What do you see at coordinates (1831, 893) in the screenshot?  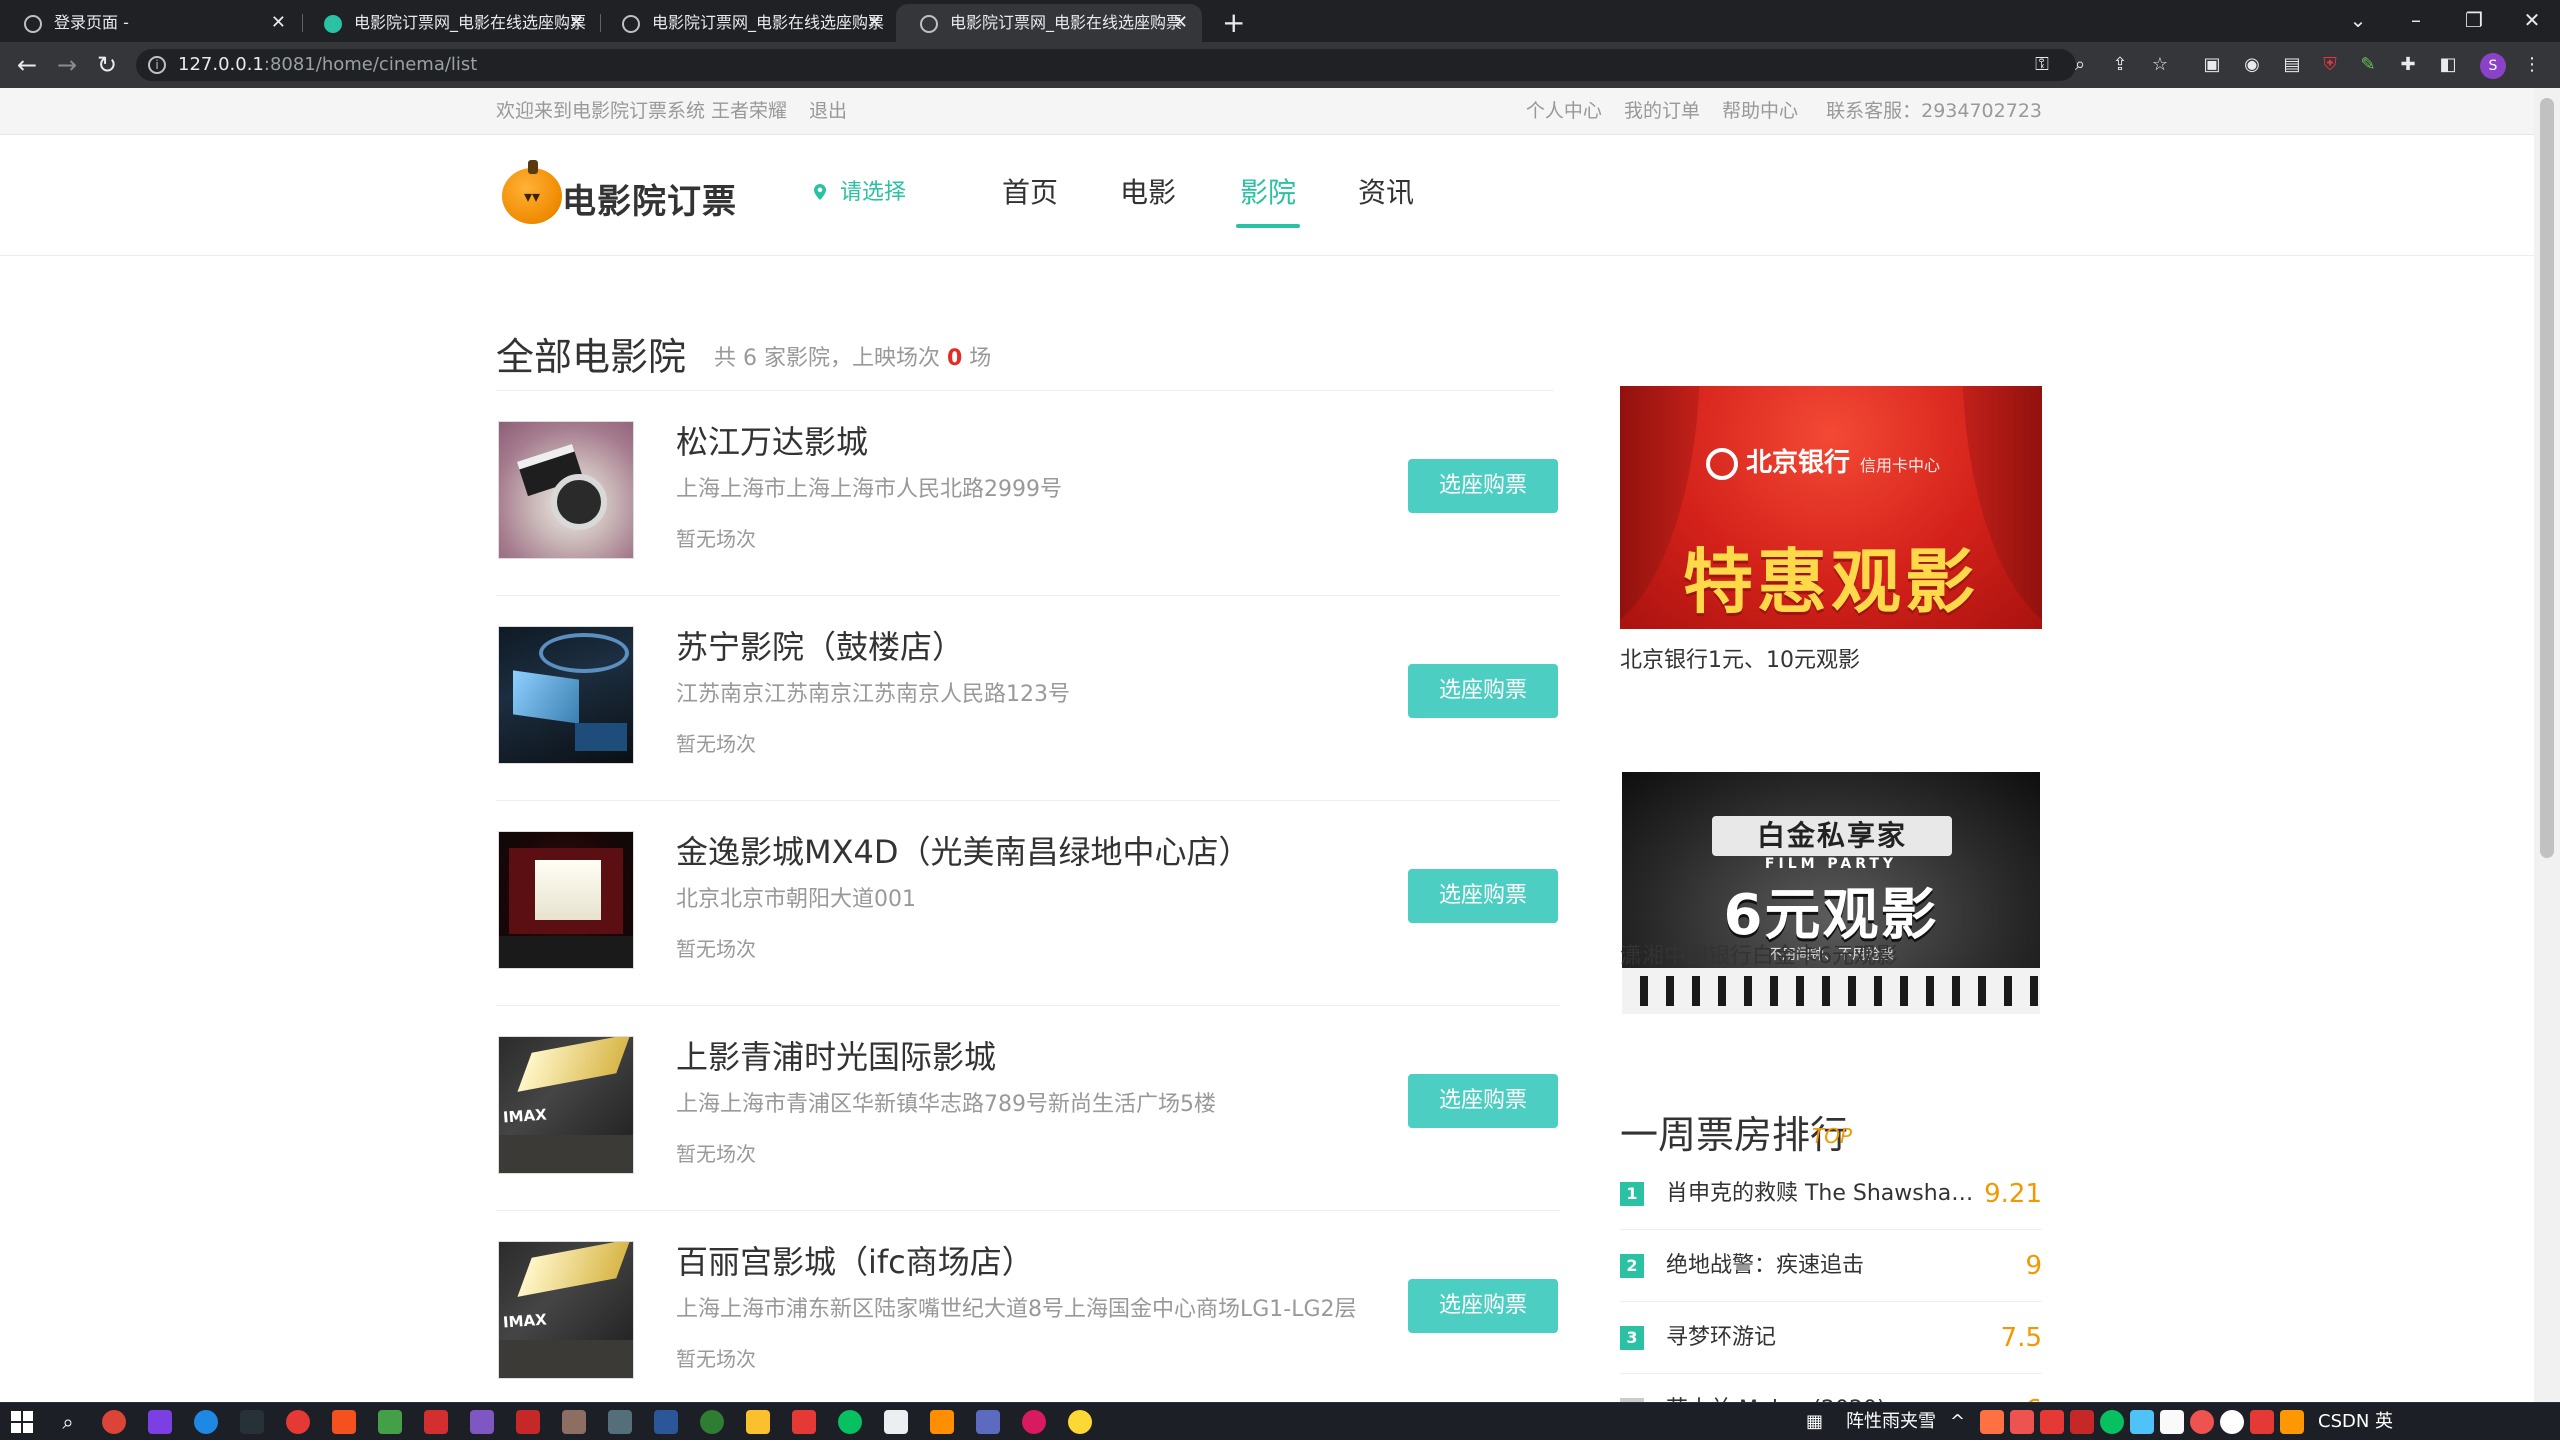 I see `promo-banner-boc-platinum: 白金私享家 FILM PARTY 6元观影 不用间钟、不用抢票` at bounding box center [1831, 893].